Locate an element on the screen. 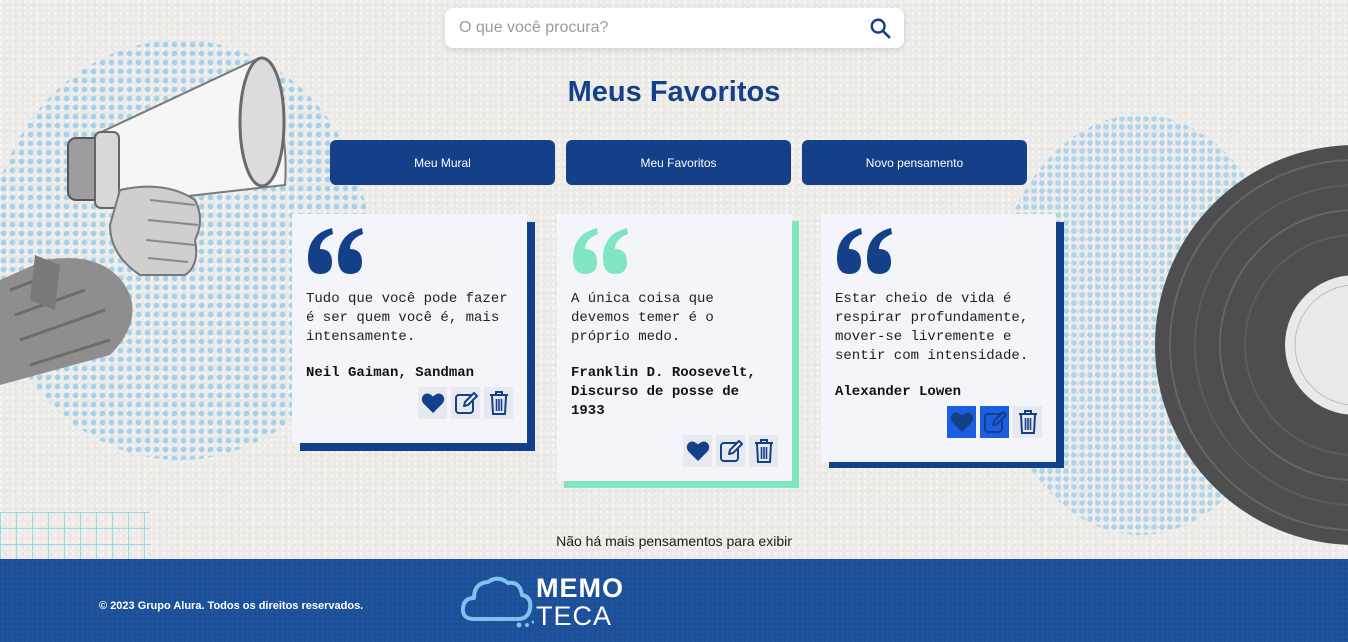 The width and height of the screenshot is (1348, 642). empty-state-message: Não há mais pensamentos para exibir is located at coordinates (674, 541).